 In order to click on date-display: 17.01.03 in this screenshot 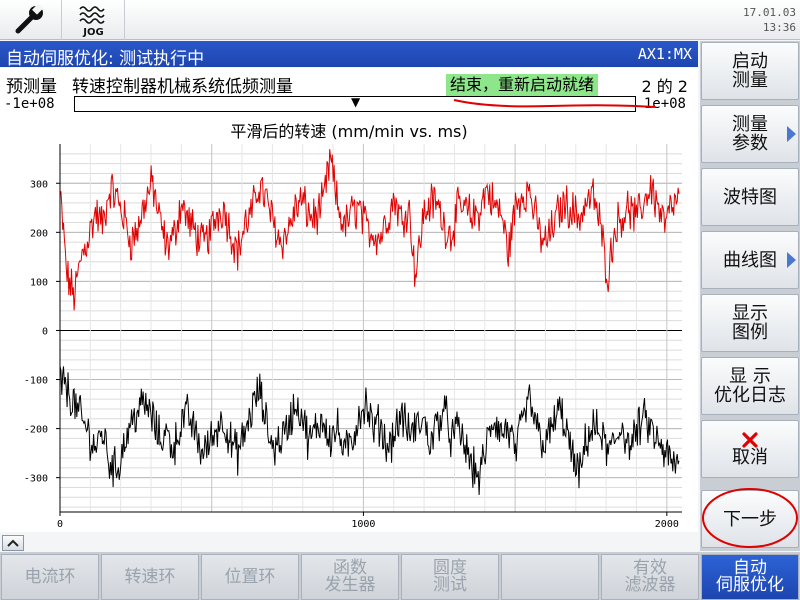, I will do `click(769, 12)`.